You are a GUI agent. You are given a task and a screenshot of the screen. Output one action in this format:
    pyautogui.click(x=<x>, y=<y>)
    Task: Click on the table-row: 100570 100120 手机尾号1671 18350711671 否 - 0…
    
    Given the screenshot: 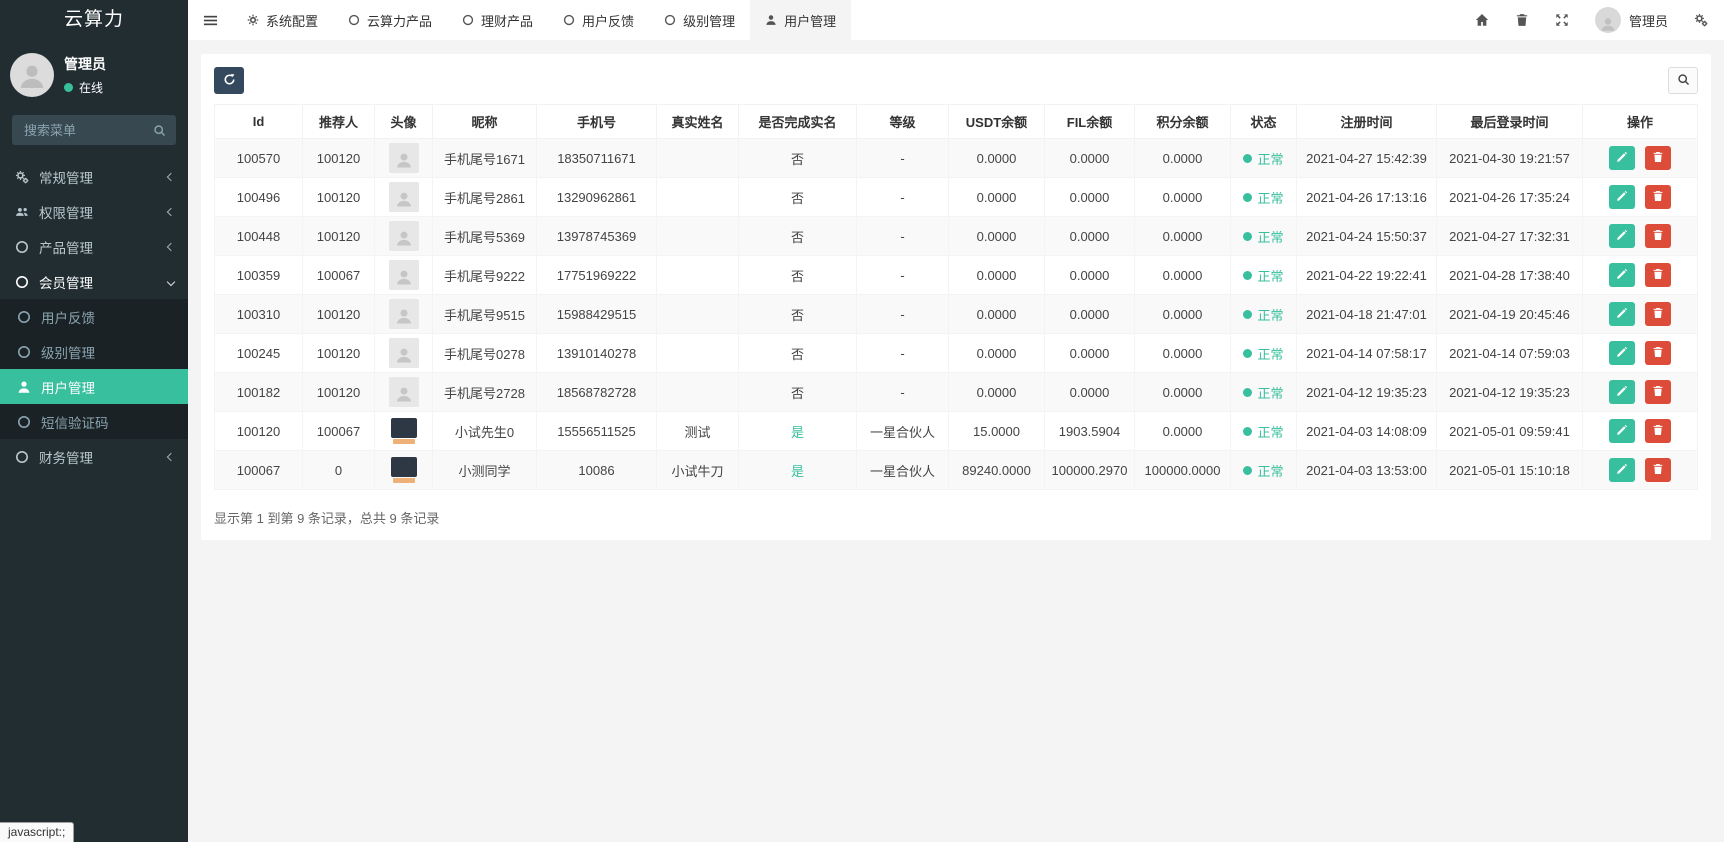 What is the action you would take?
    pyautogui.click(x=956, y=158)
    